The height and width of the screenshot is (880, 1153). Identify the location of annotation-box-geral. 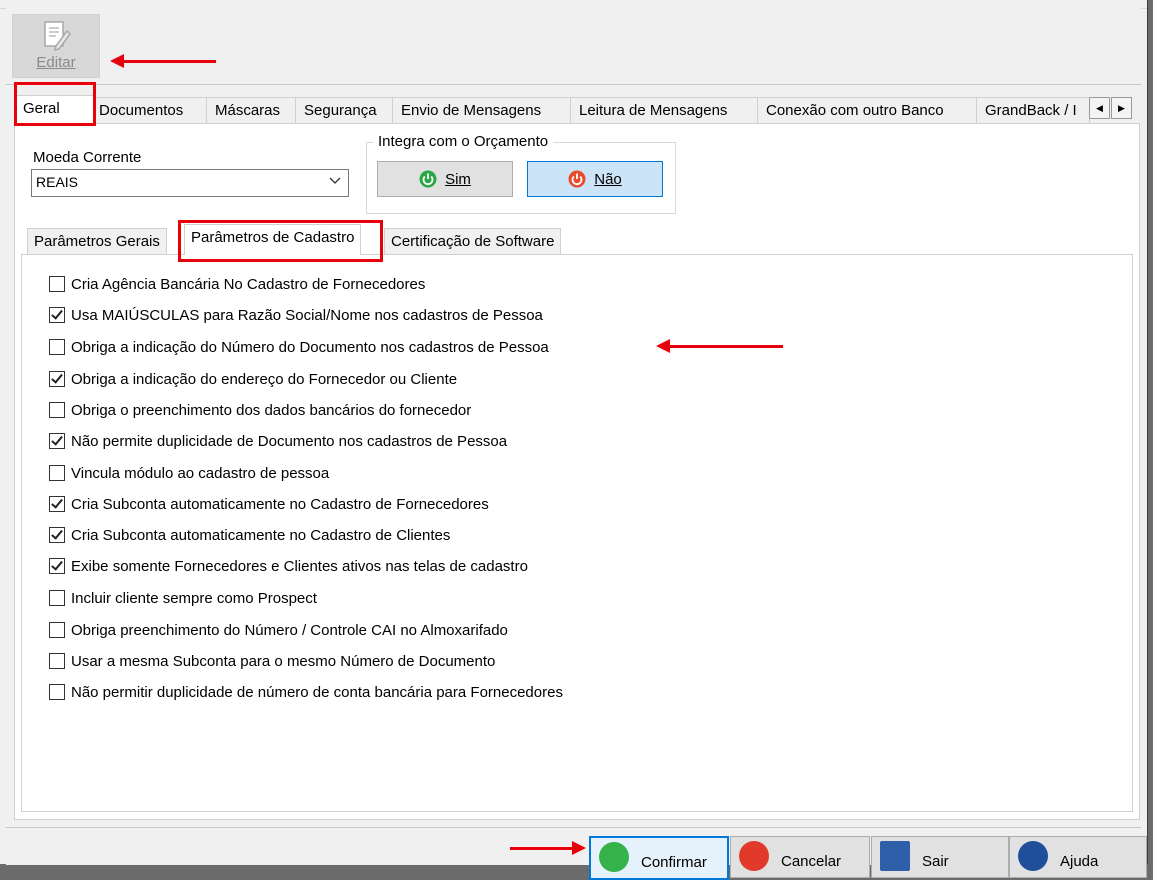
(55, 104).